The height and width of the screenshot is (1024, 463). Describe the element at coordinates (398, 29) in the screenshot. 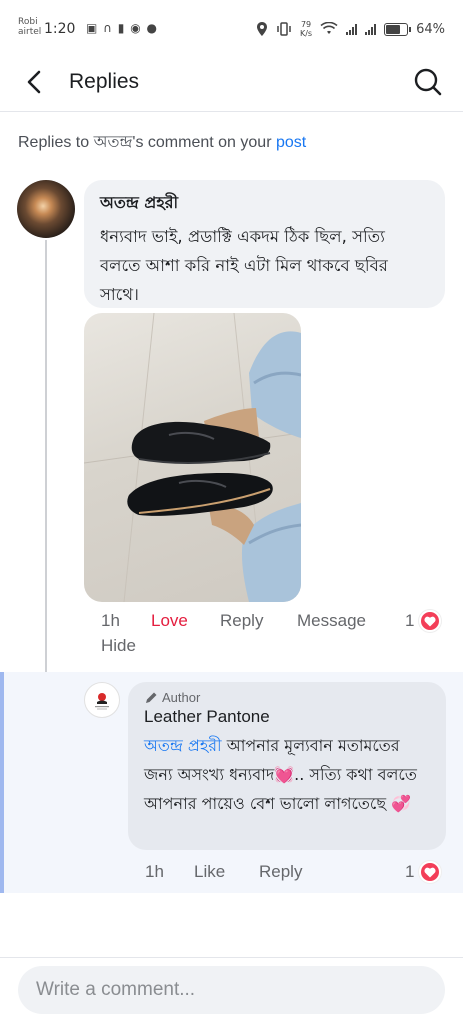

I see `battery-icon` at that location.